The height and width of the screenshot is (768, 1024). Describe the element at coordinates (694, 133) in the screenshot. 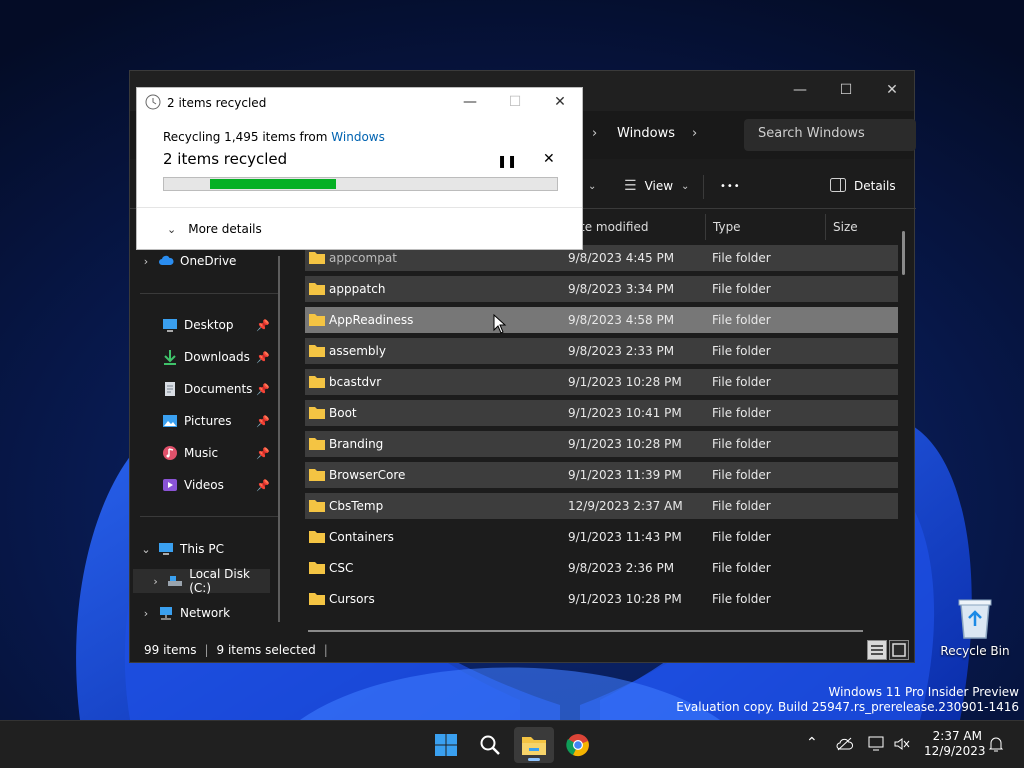

I see `breadcrumb-chevron-icon: ›` at that location.